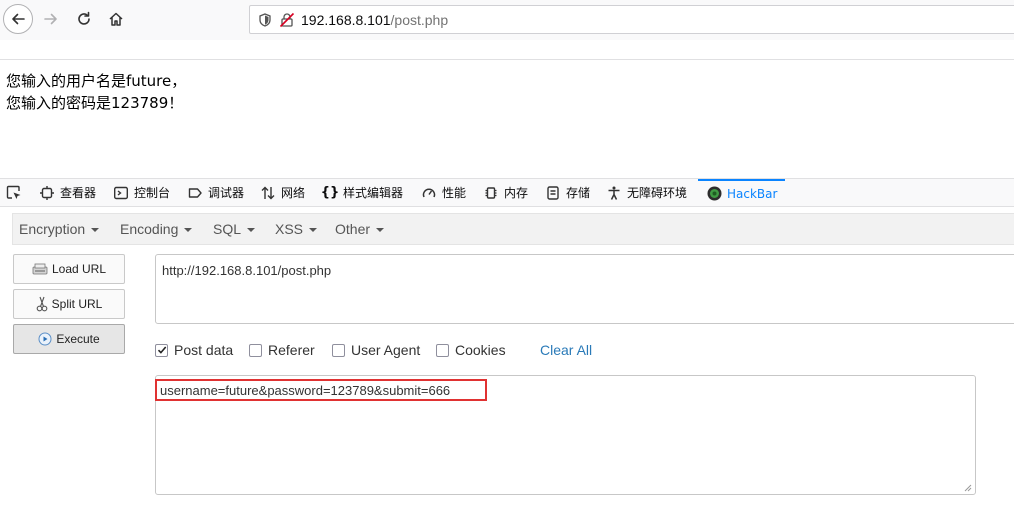 The image size is (1014, 525). What do you see at coordinates (338, 350) in the screenshot?
I see `user-agent-checkbox` at bounding box center [338, 350].